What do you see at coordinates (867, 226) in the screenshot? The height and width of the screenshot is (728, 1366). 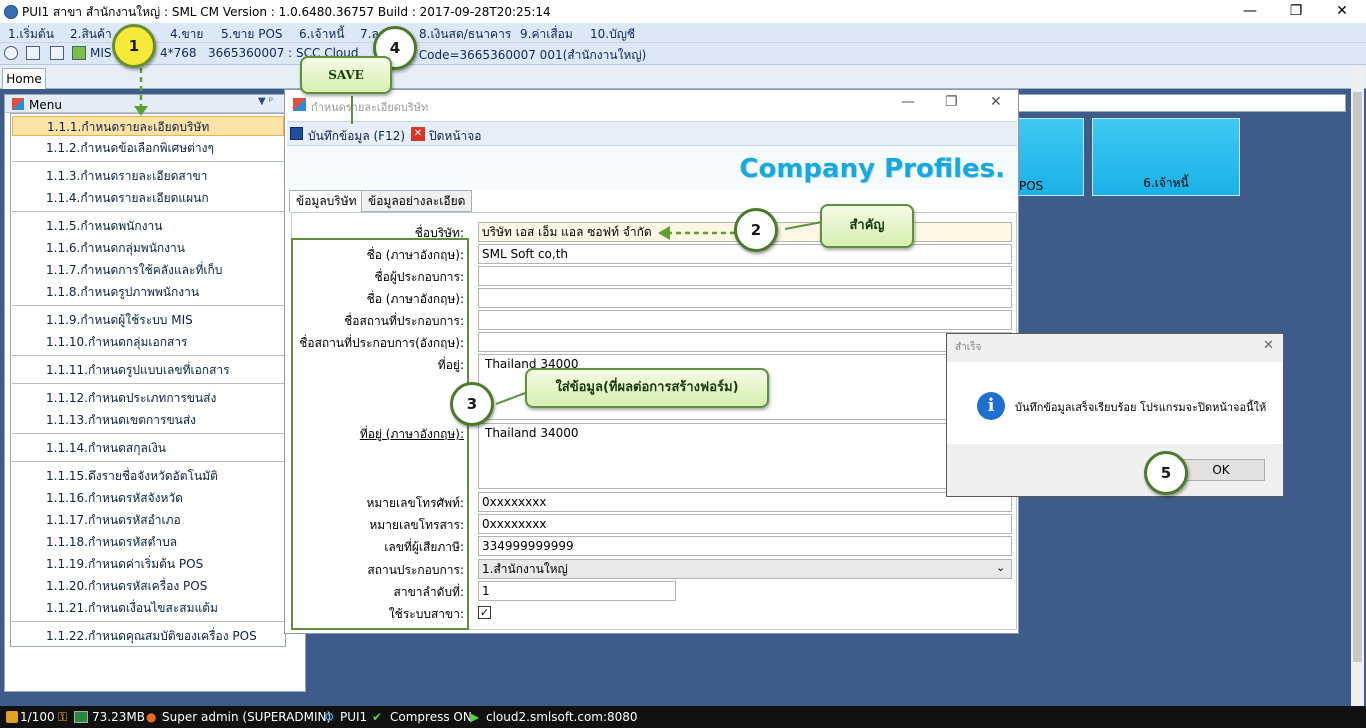 I see `important-callout: สำคัญ` at bounding box center [867, 226].